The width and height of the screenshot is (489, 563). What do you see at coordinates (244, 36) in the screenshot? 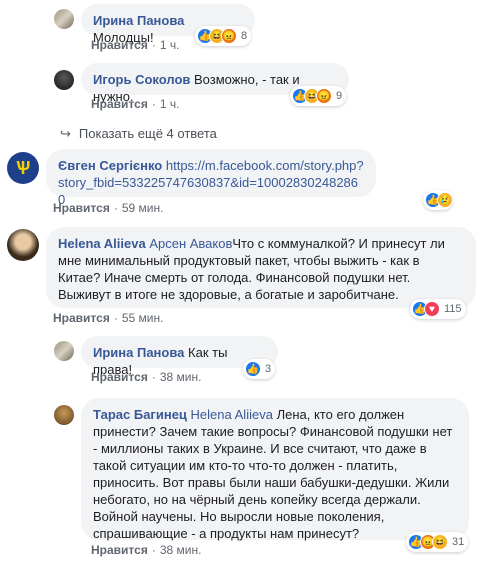
I see `reaction-count: 8` at bounding box center [244, 36].